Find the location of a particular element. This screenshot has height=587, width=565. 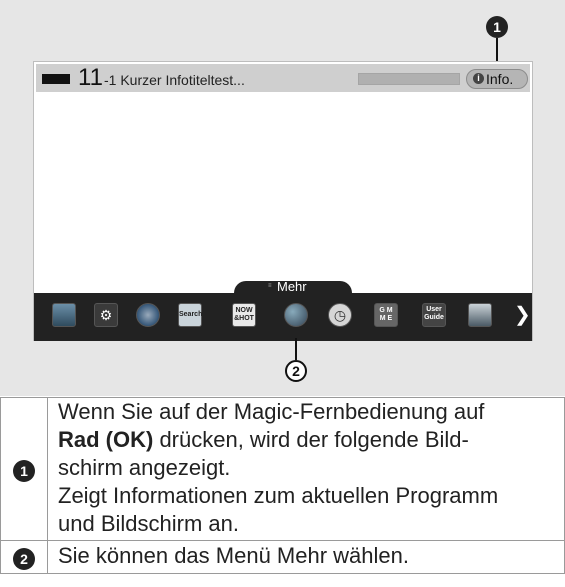

desc-line: schirm angezeigt. is located at coordinates (144, 467).